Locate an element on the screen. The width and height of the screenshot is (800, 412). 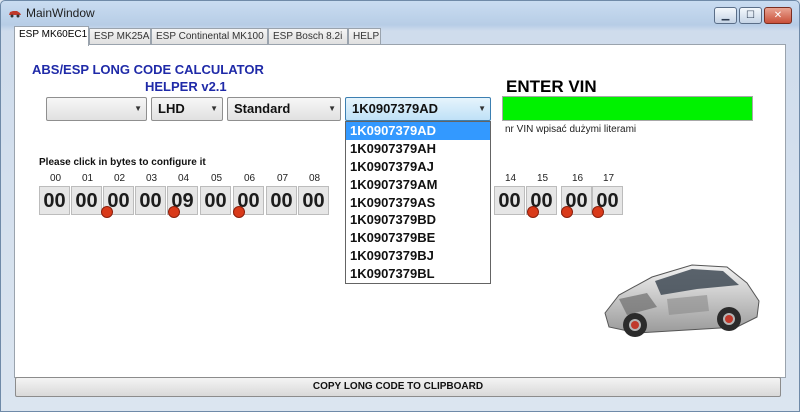
byte-index: 14 is located at coordinates (510, 178).